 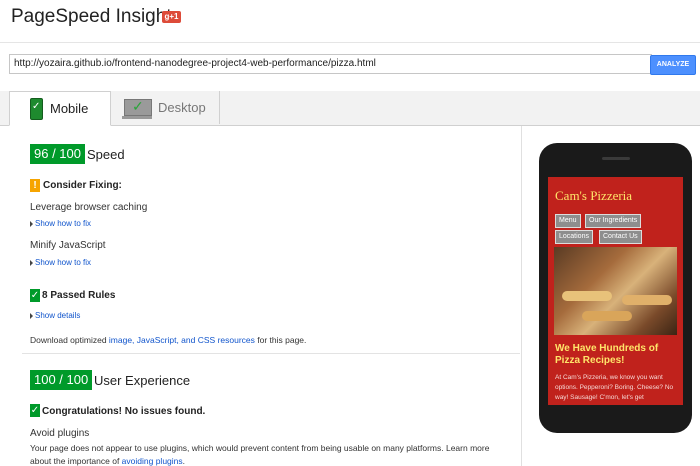 I want to click on preview-nav-contact: Contact Us, so click(x=620, y=237).